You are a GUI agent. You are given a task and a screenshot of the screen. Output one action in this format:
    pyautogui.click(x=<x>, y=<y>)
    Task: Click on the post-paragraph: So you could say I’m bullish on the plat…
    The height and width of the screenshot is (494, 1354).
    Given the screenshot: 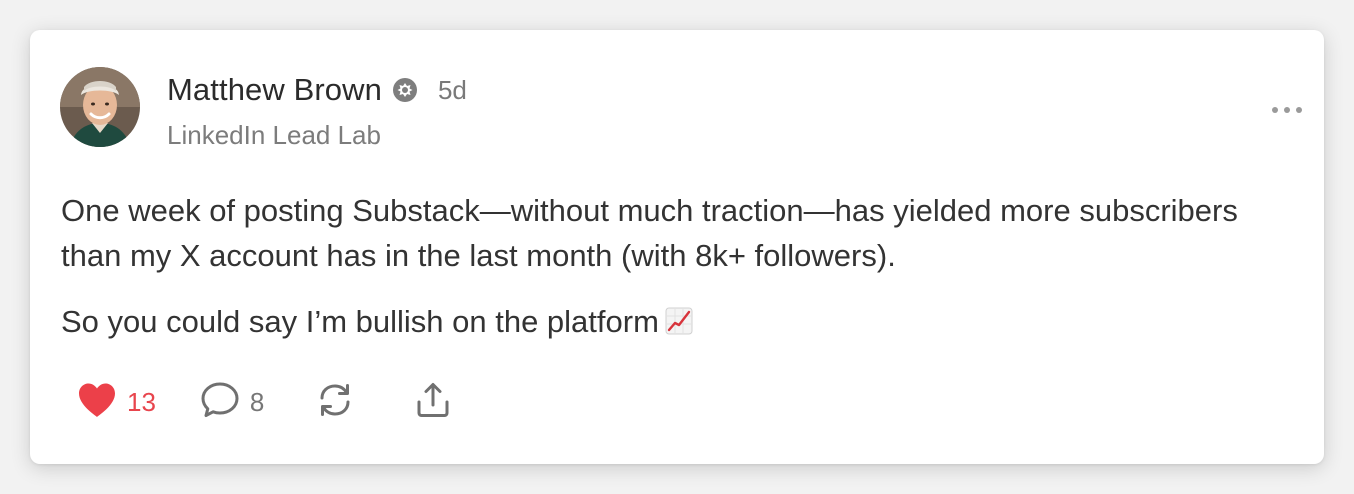 What is the action you would take?
    pyautogui.click(x=661, y=321)
    